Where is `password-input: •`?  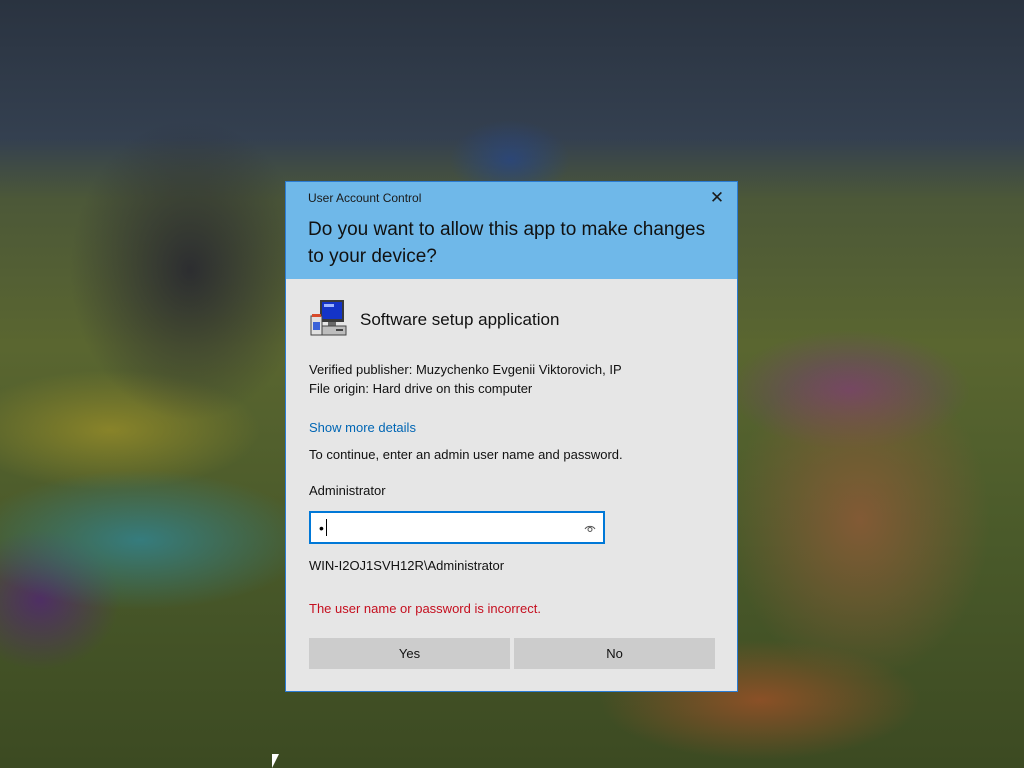 password-input: • is located at coordinates (457, 527).